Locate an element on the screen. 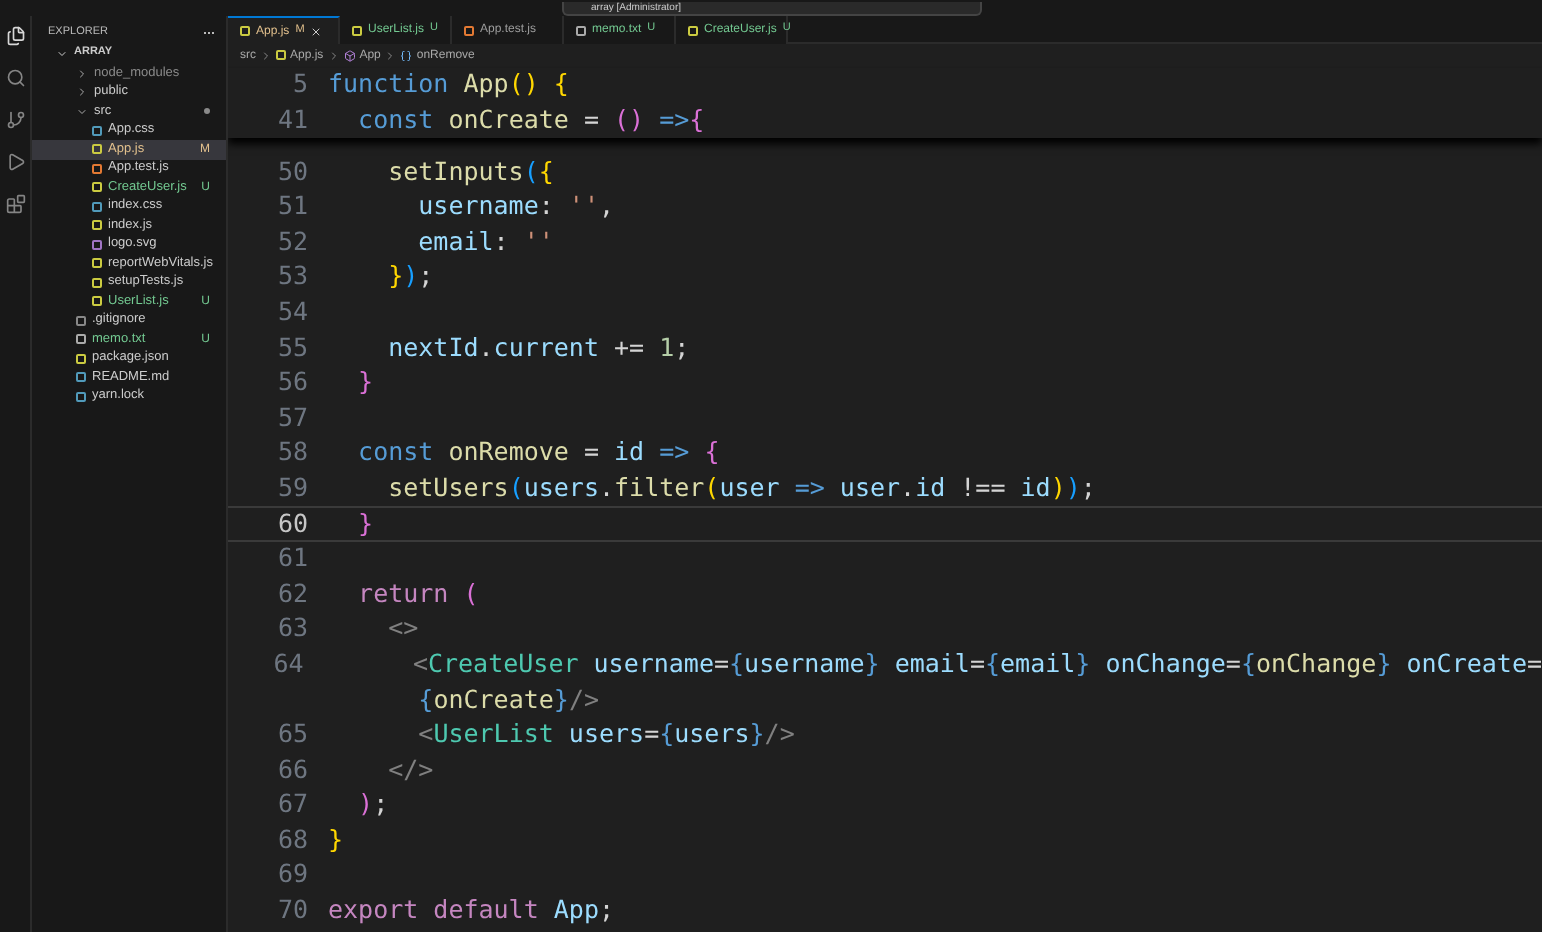  line-number: 61 is located at coordinates (291, 558).